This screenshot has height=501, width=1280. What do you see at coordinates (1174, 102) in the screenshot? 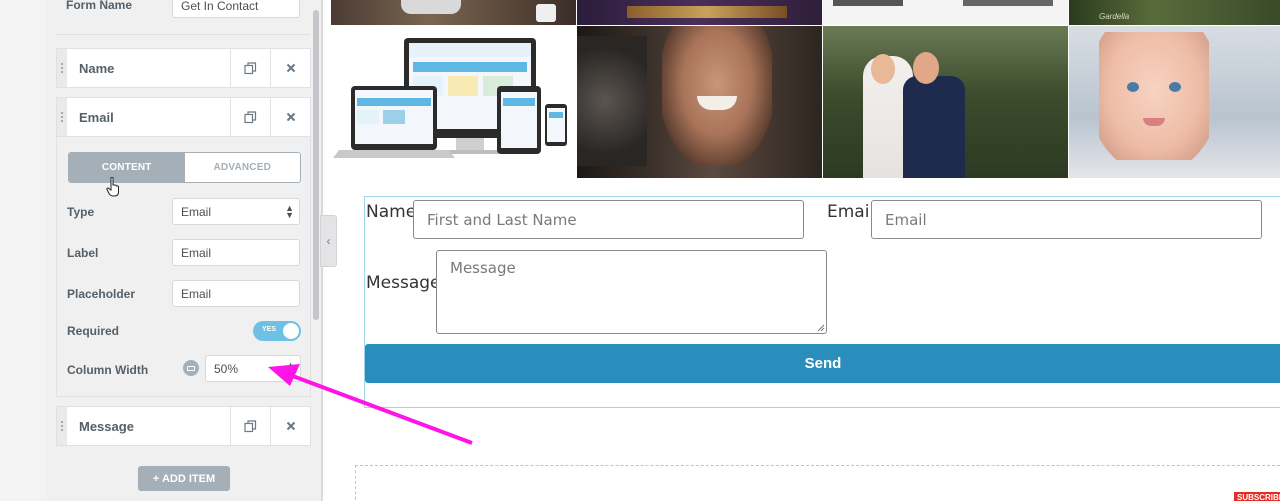
I see `gallery-image-baby` at bounding box center [1174, 102].